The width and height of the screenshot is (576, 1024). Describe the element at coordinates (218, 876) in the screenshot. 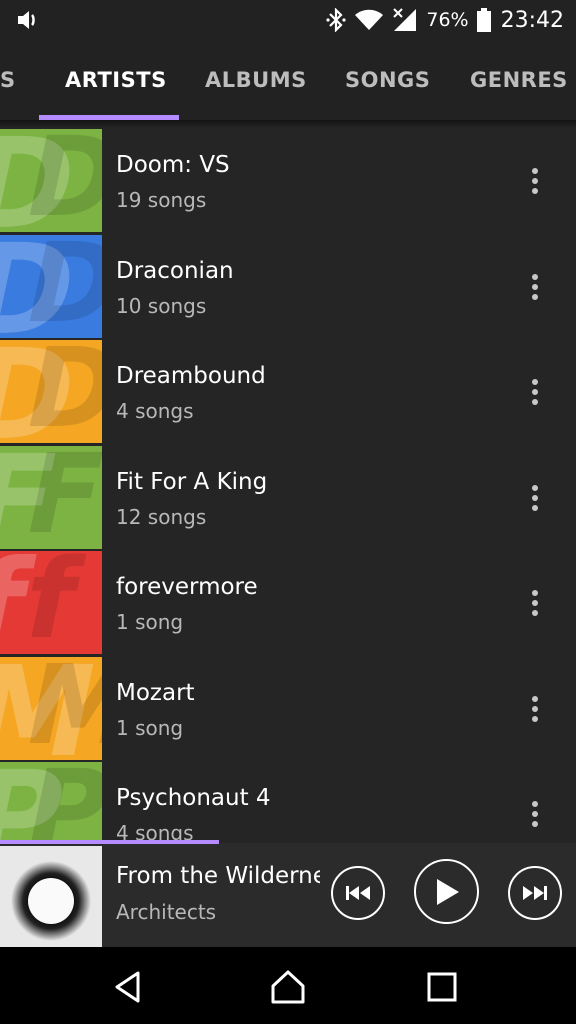

I see `track-title: From the Wilderness` at that location.